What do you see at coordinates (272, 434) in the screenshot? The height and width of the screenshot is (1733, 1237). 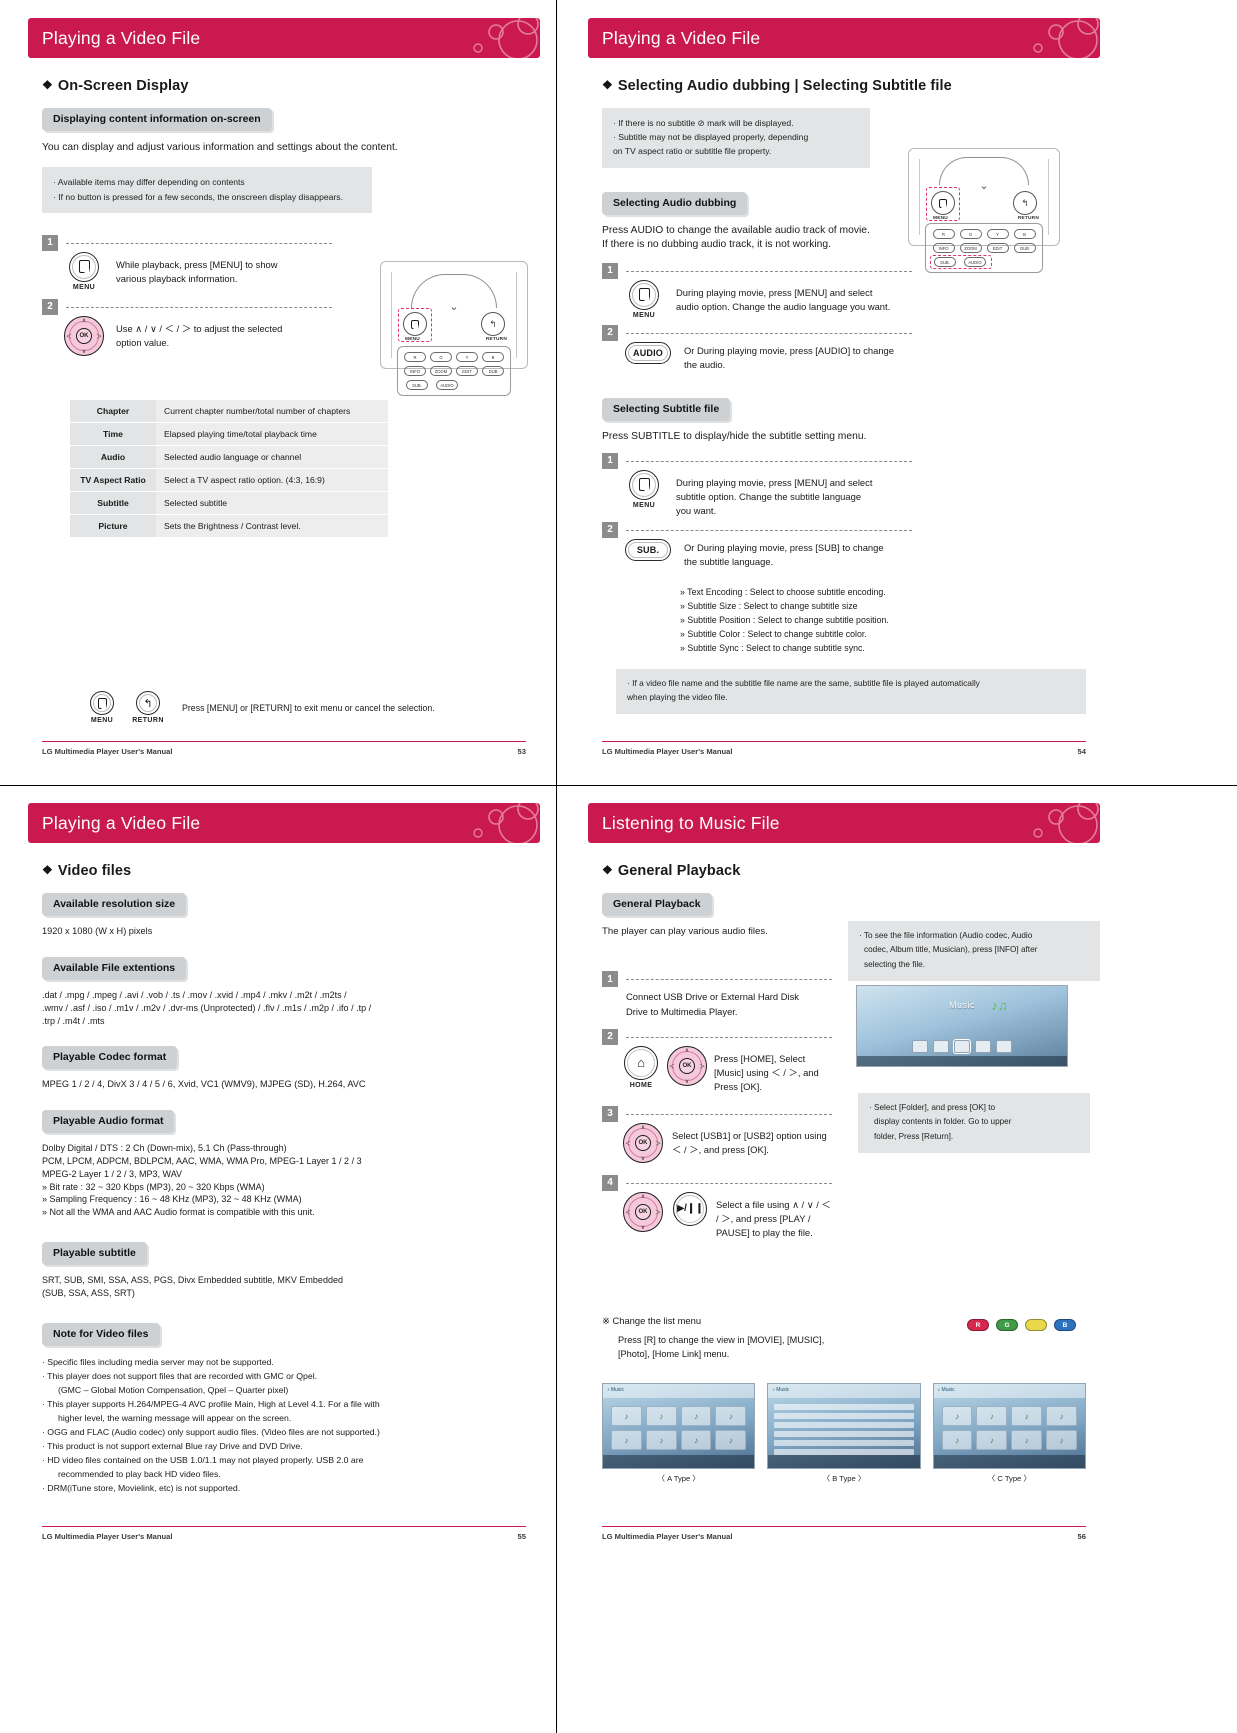 I see `table-value: Elapsed playing time/total playback time` at bounding box center [272, 434].